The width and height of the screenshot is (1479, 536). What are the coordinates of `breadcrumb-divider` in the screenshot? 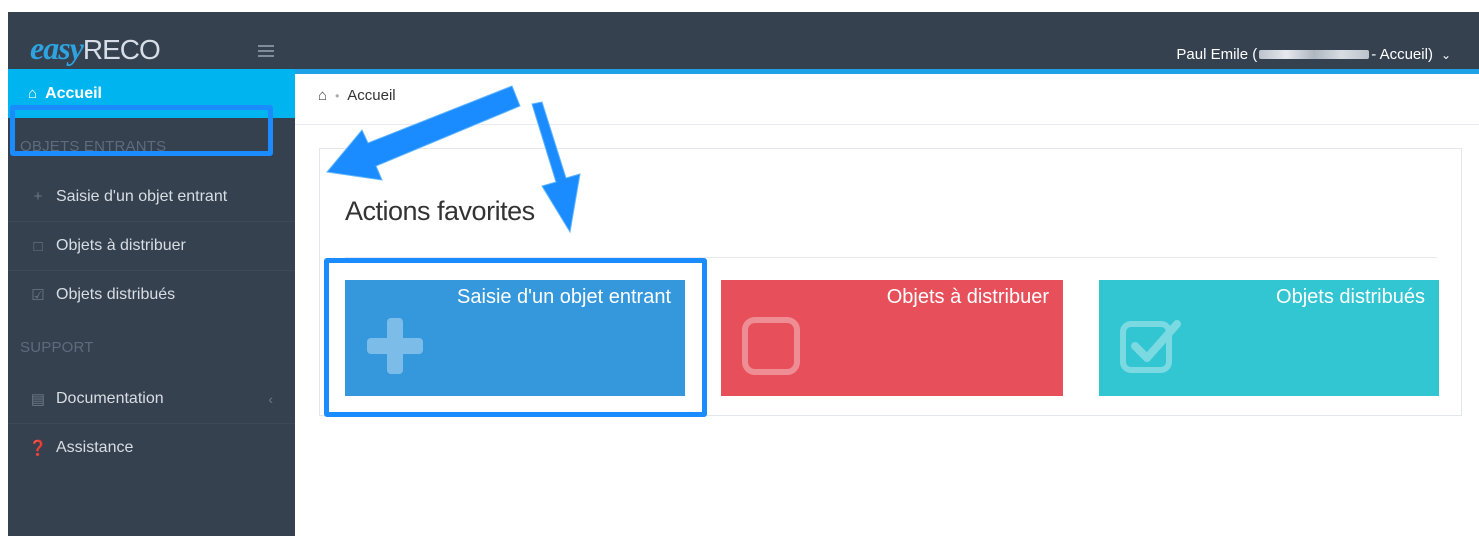 It's located at (887, 124).